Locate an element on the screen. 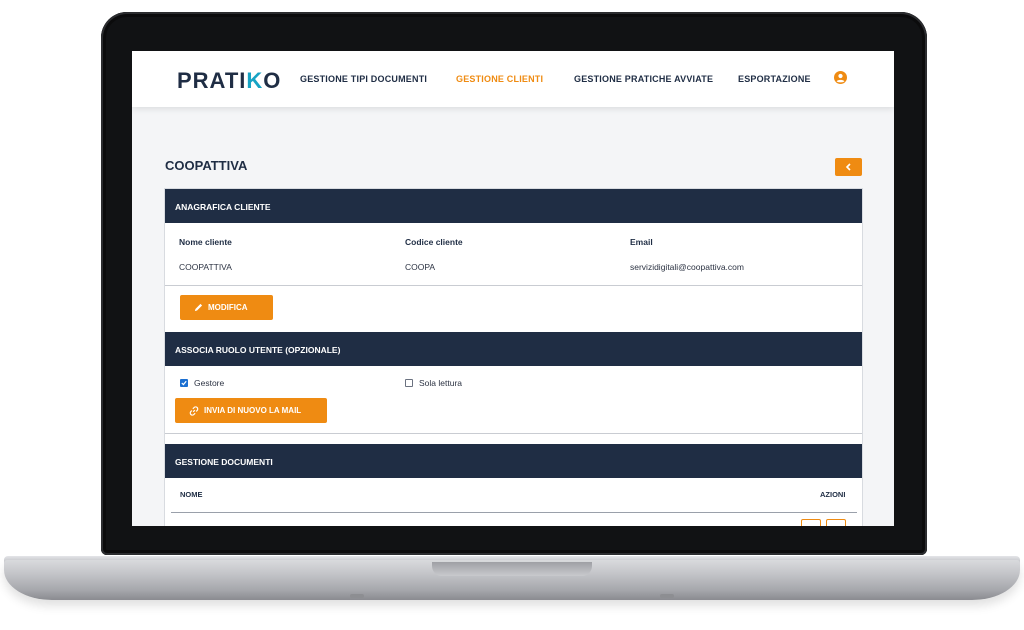 This screenshot has height=630, width=1024. nav-esportazione: ESPORTAZIONE is located at coordinates (774, 79).